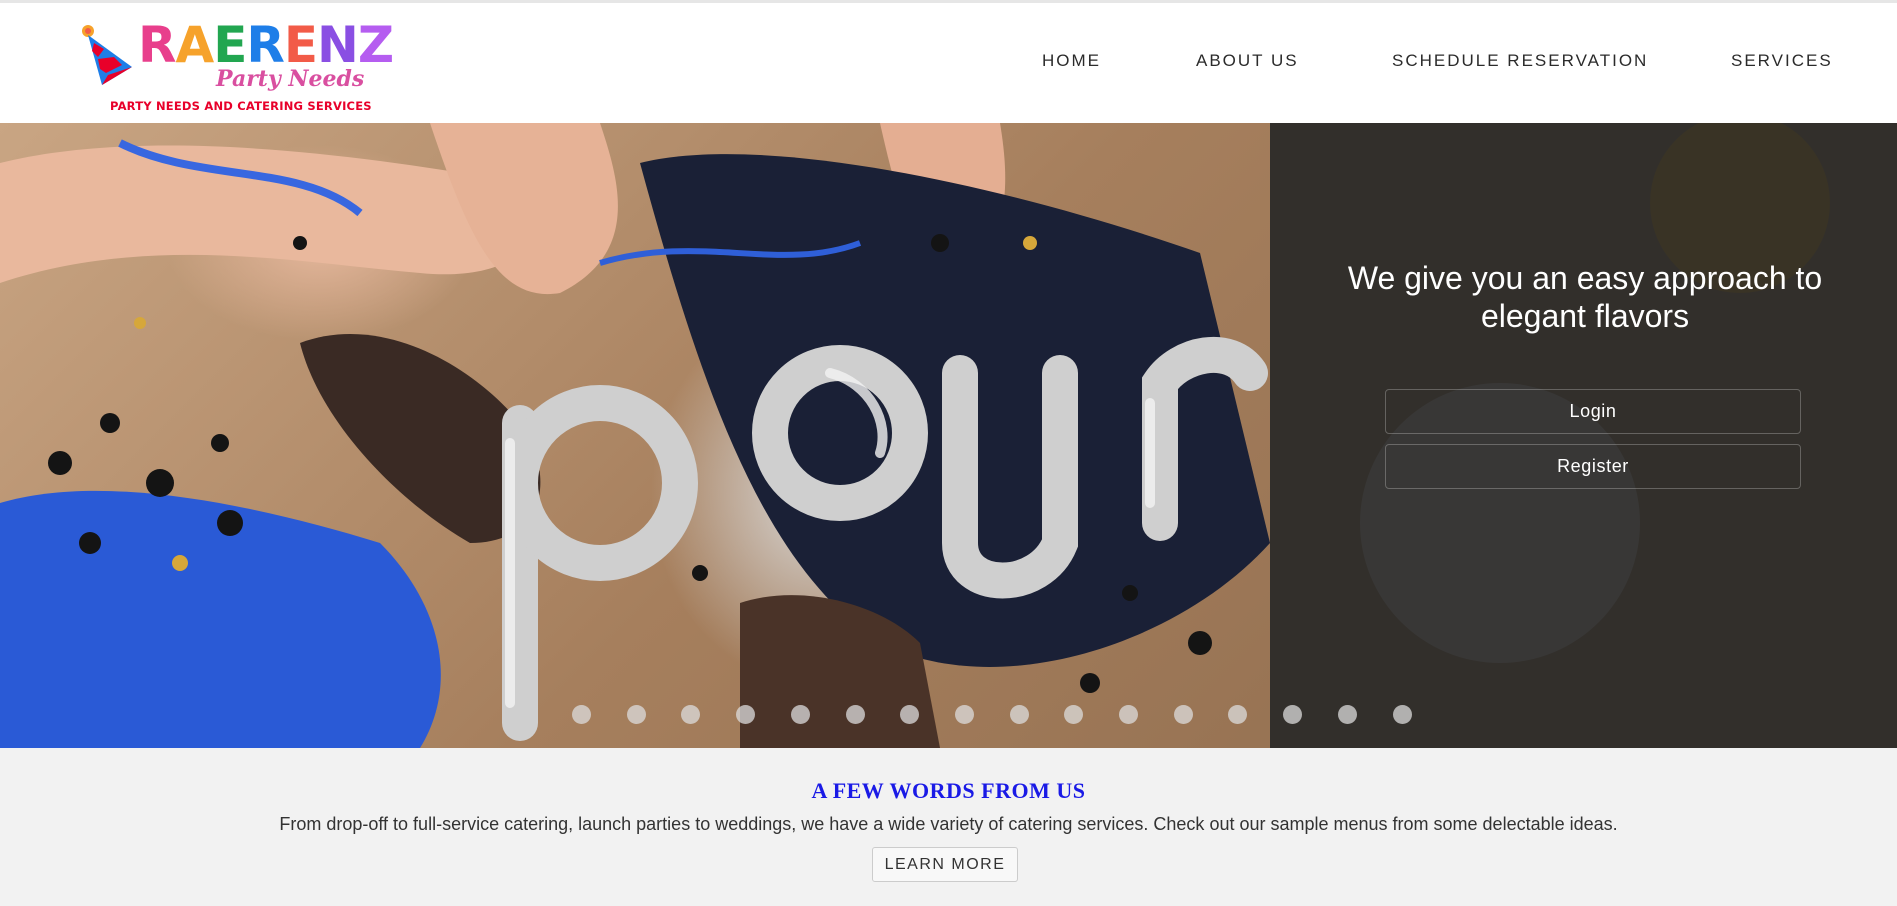 This screenshot has width=1897, height=906. Describe the element at coordinates (948, 715) in the screenshot. I see `slide-indicators` at that location.